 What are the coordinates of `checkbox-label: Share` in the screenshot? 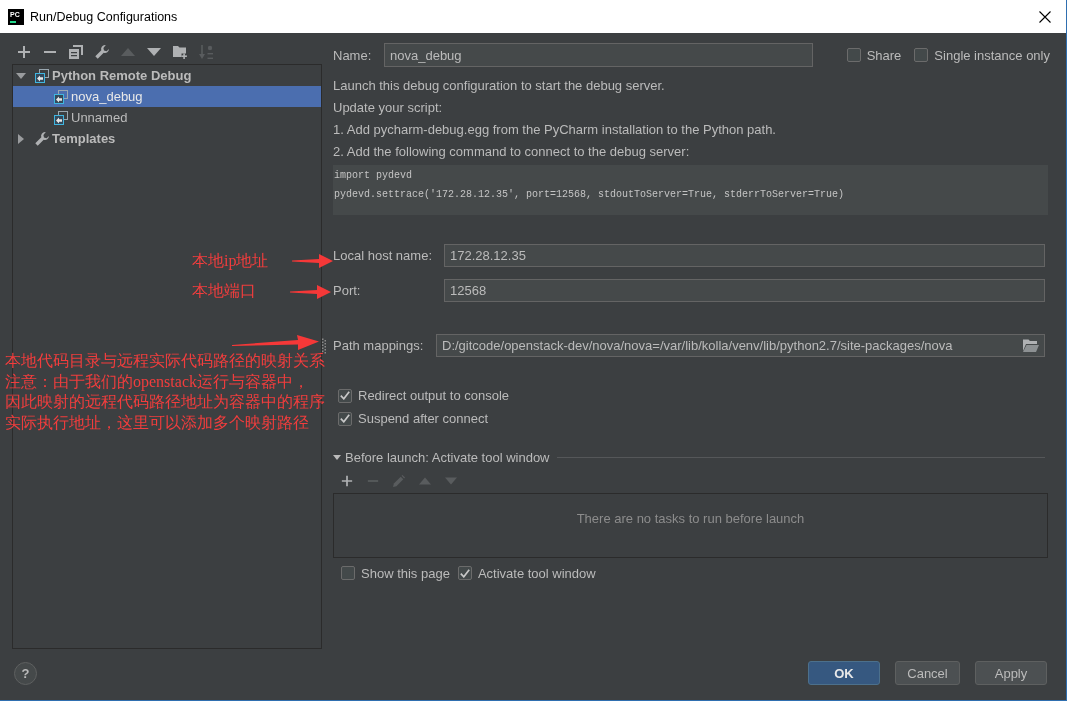 It's located at (884, 55).